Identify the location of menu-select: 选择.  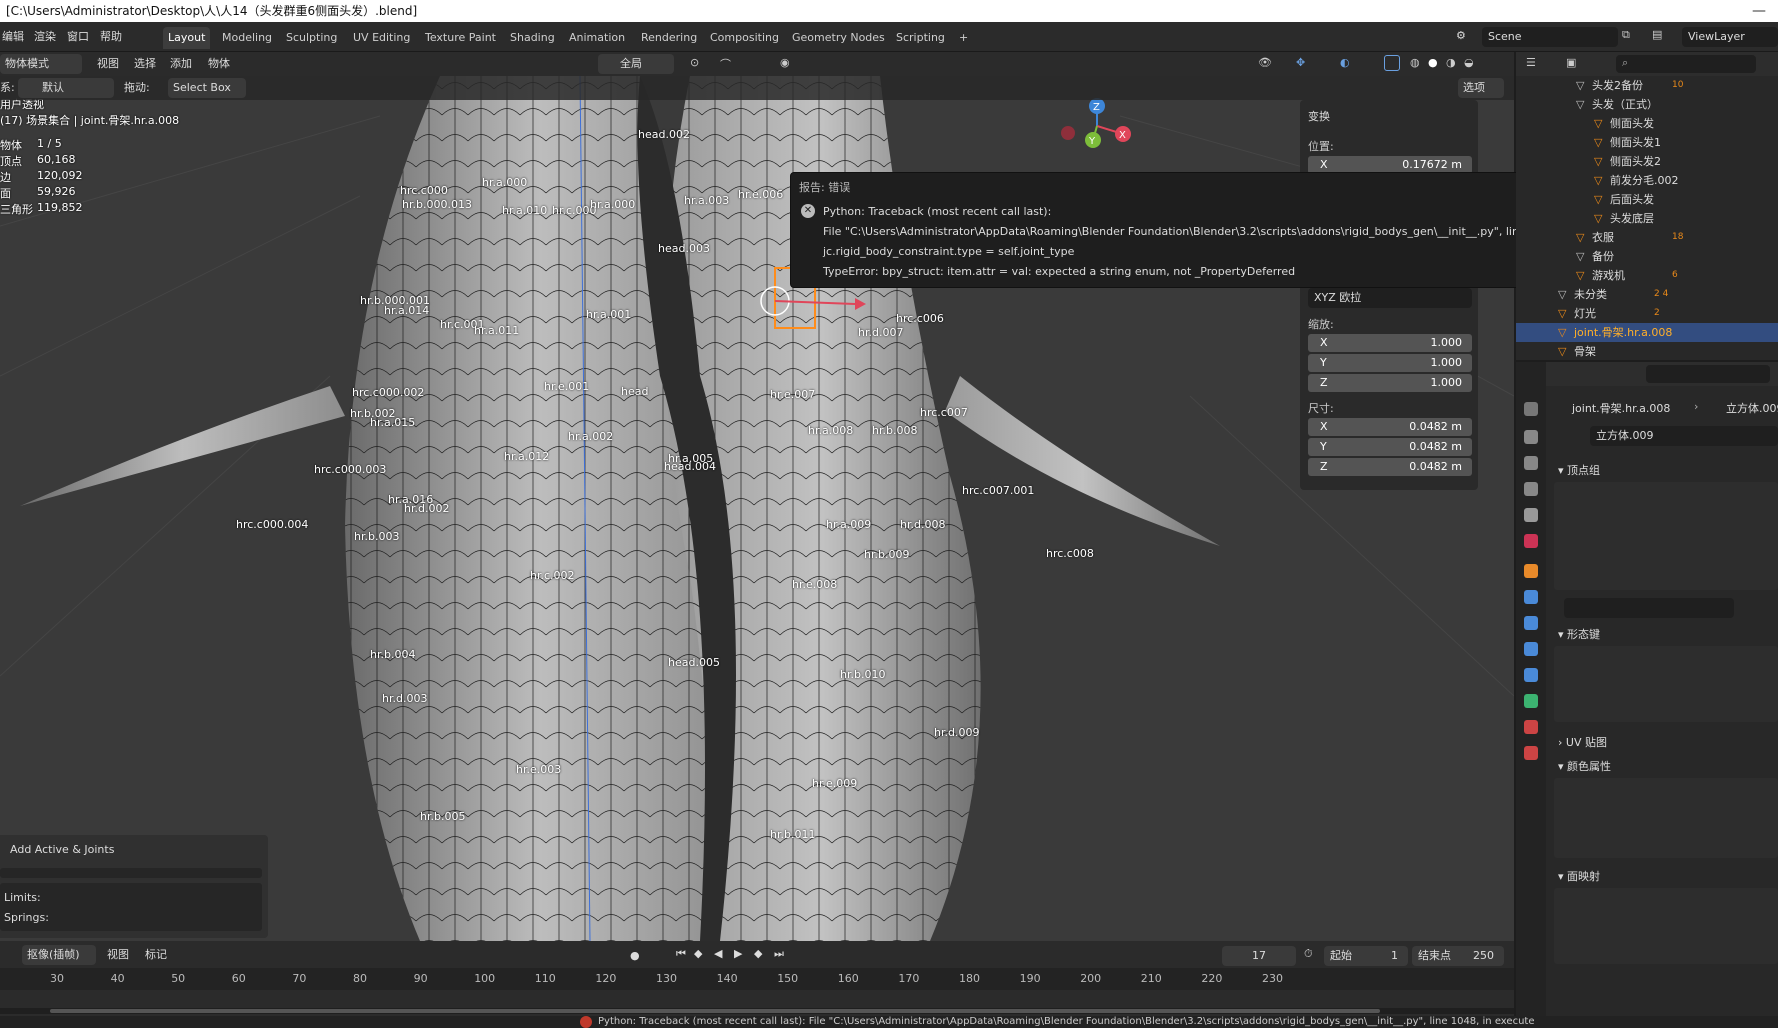
(145, 64).